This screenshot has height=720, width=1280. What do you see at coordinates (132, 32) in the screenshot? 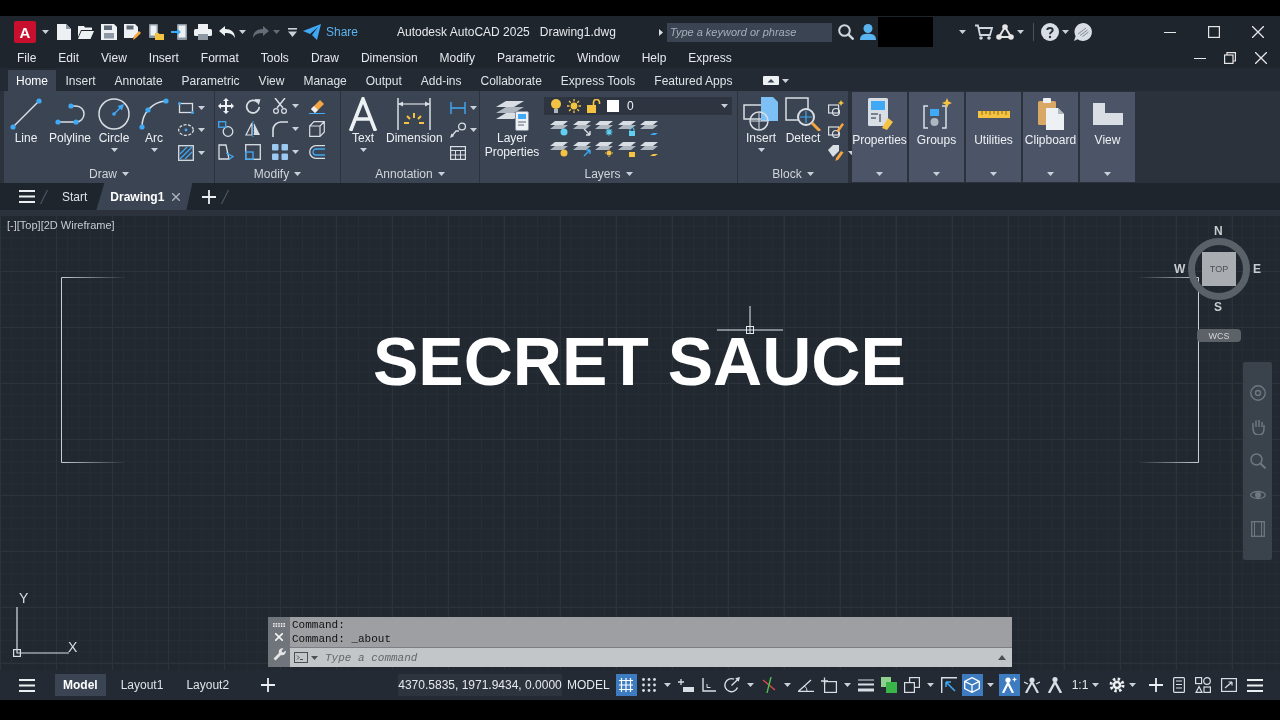
I see `floppy-pencil-icon` at bounding box center [132, 32].